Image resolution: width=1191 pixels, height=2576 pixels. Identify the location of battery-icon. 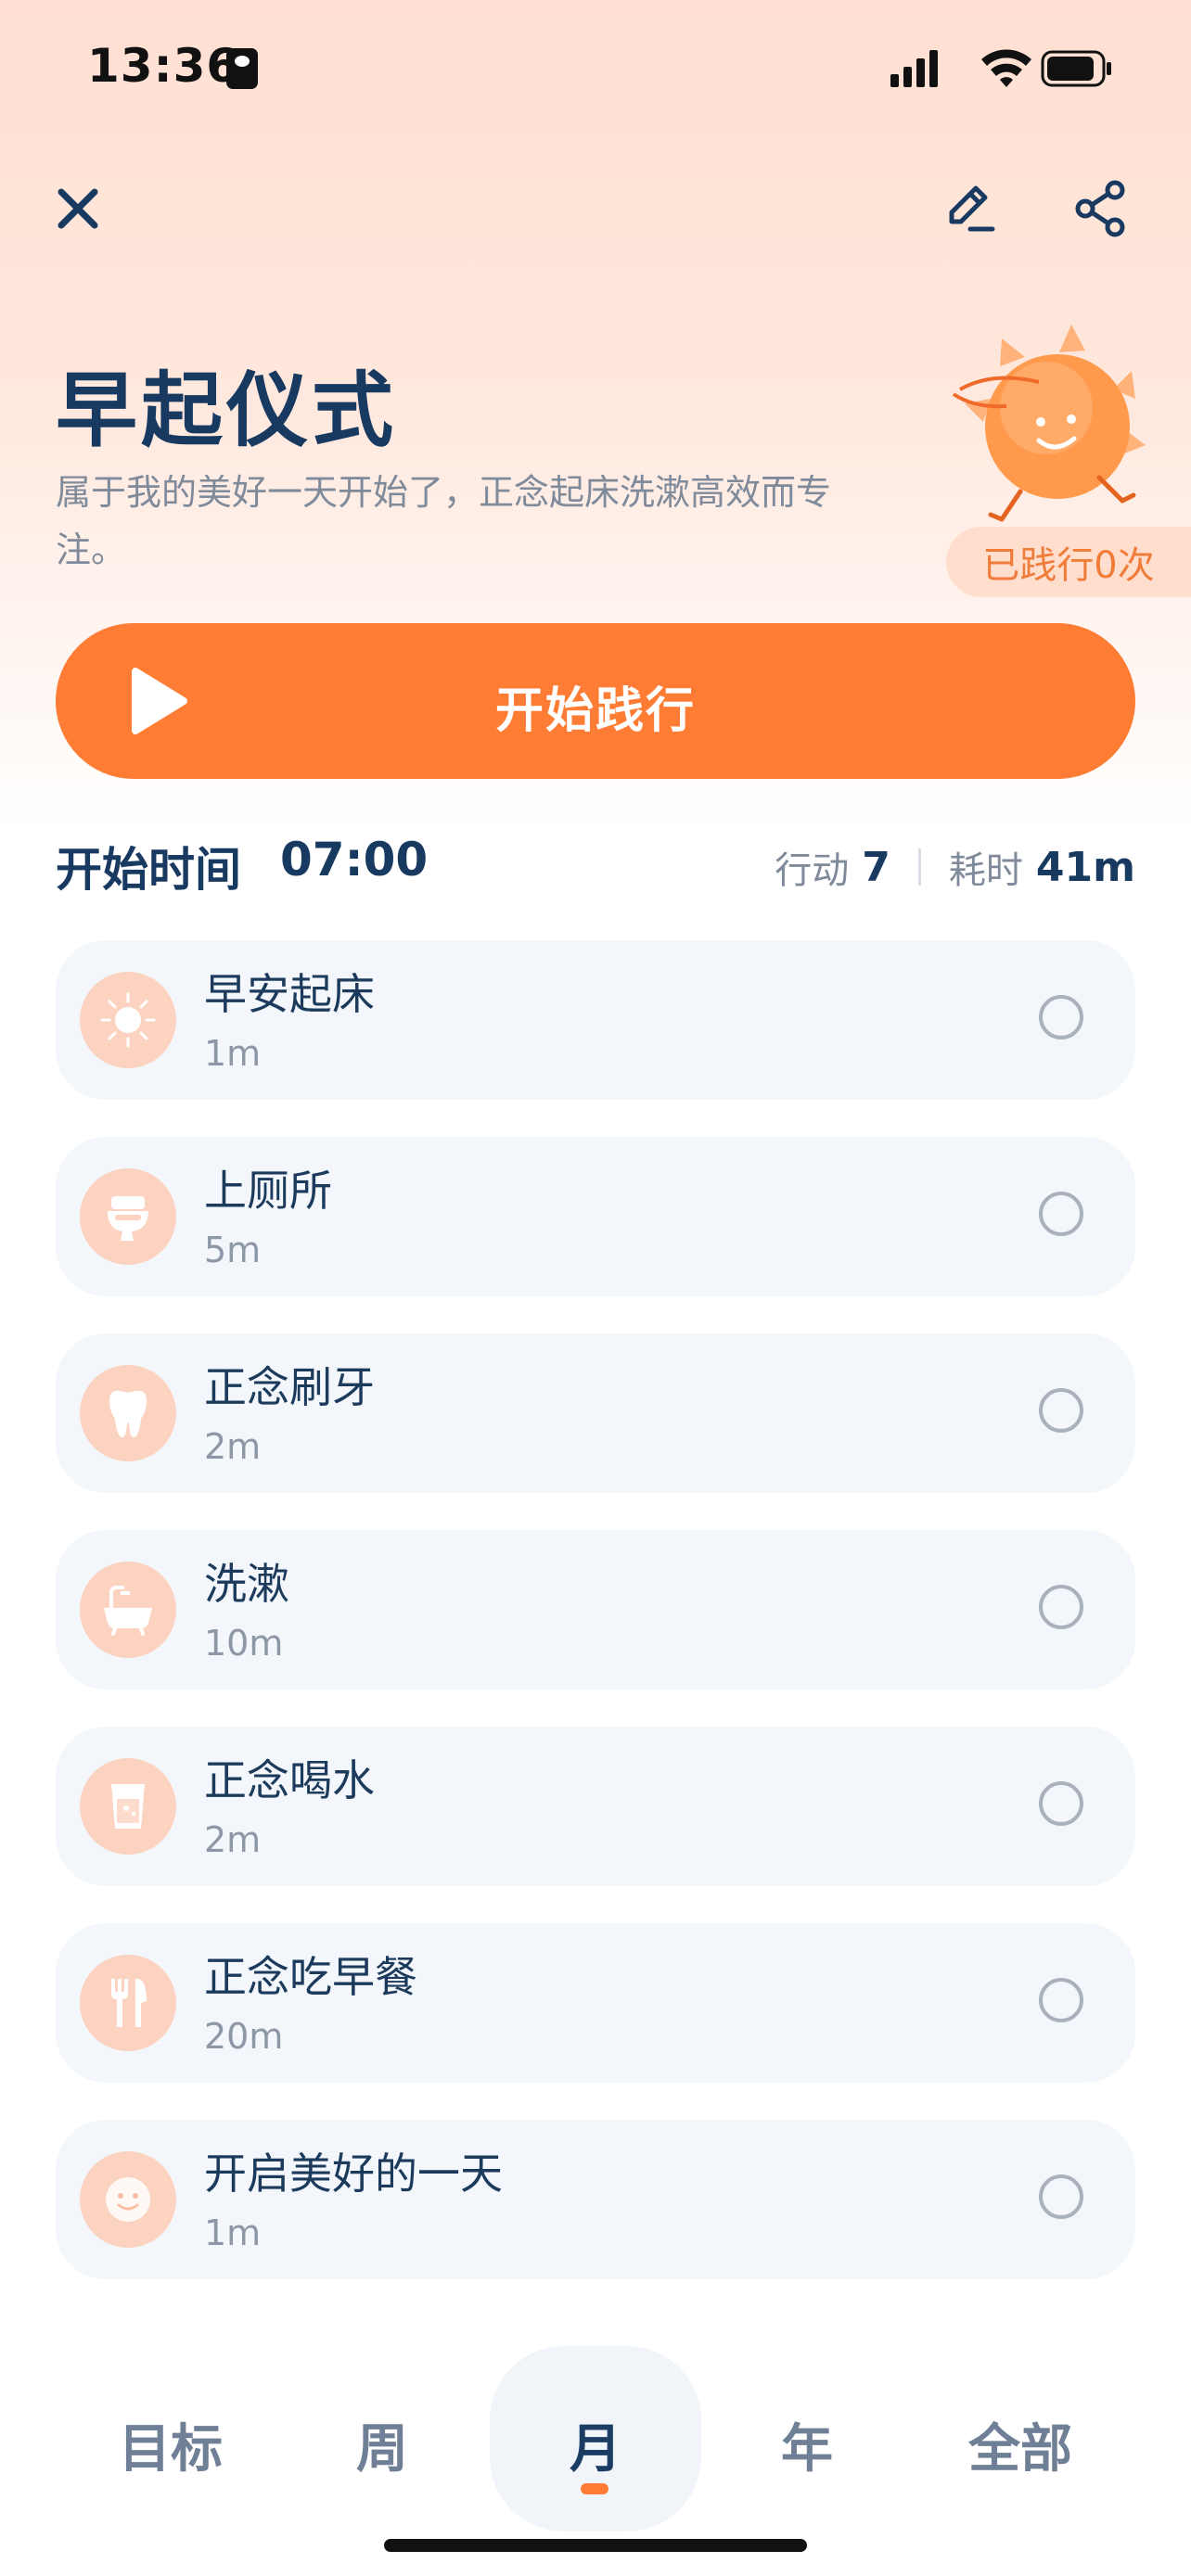
(1076, 68).